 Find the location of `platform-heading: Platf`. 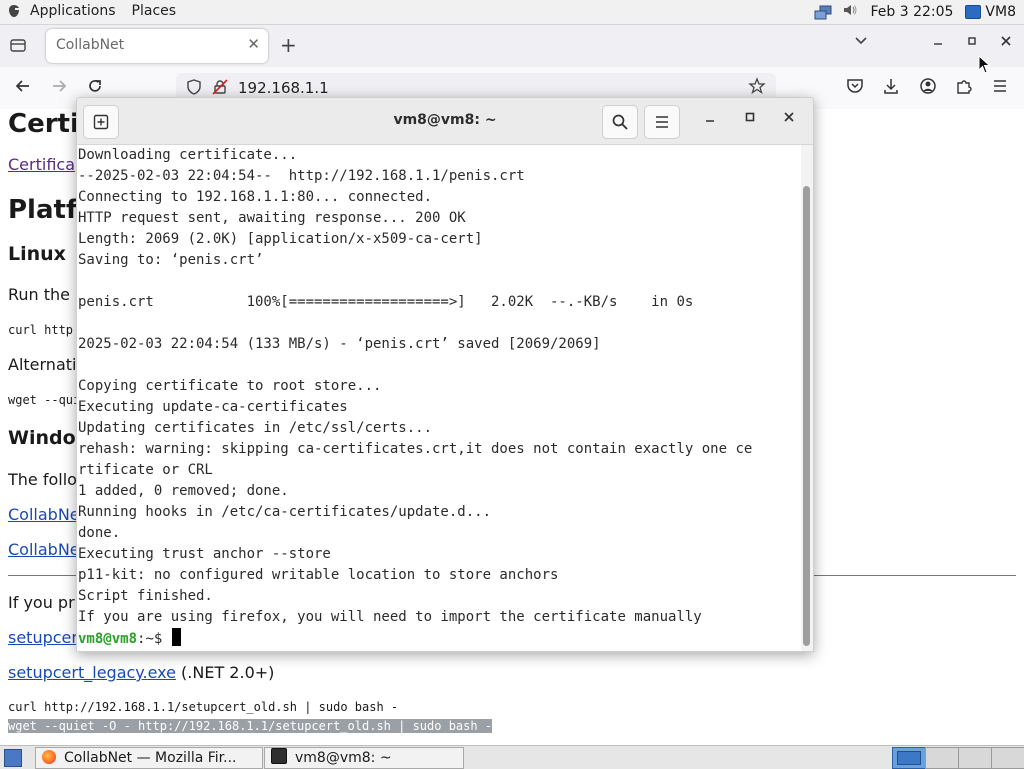

platform-heading: Platf is located at coordinates (43, 210).